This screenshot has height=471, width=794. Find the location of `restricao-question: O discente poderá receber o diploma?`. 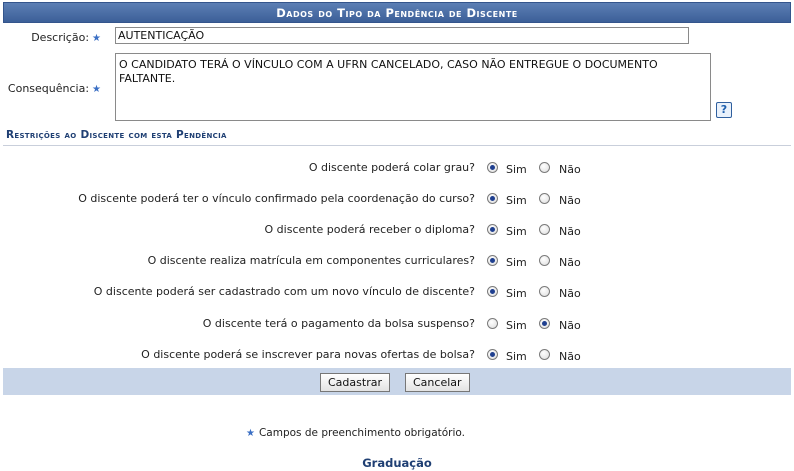

restricao-question: O discente poderá receber o diploma? is located at coordinates (369, 229).